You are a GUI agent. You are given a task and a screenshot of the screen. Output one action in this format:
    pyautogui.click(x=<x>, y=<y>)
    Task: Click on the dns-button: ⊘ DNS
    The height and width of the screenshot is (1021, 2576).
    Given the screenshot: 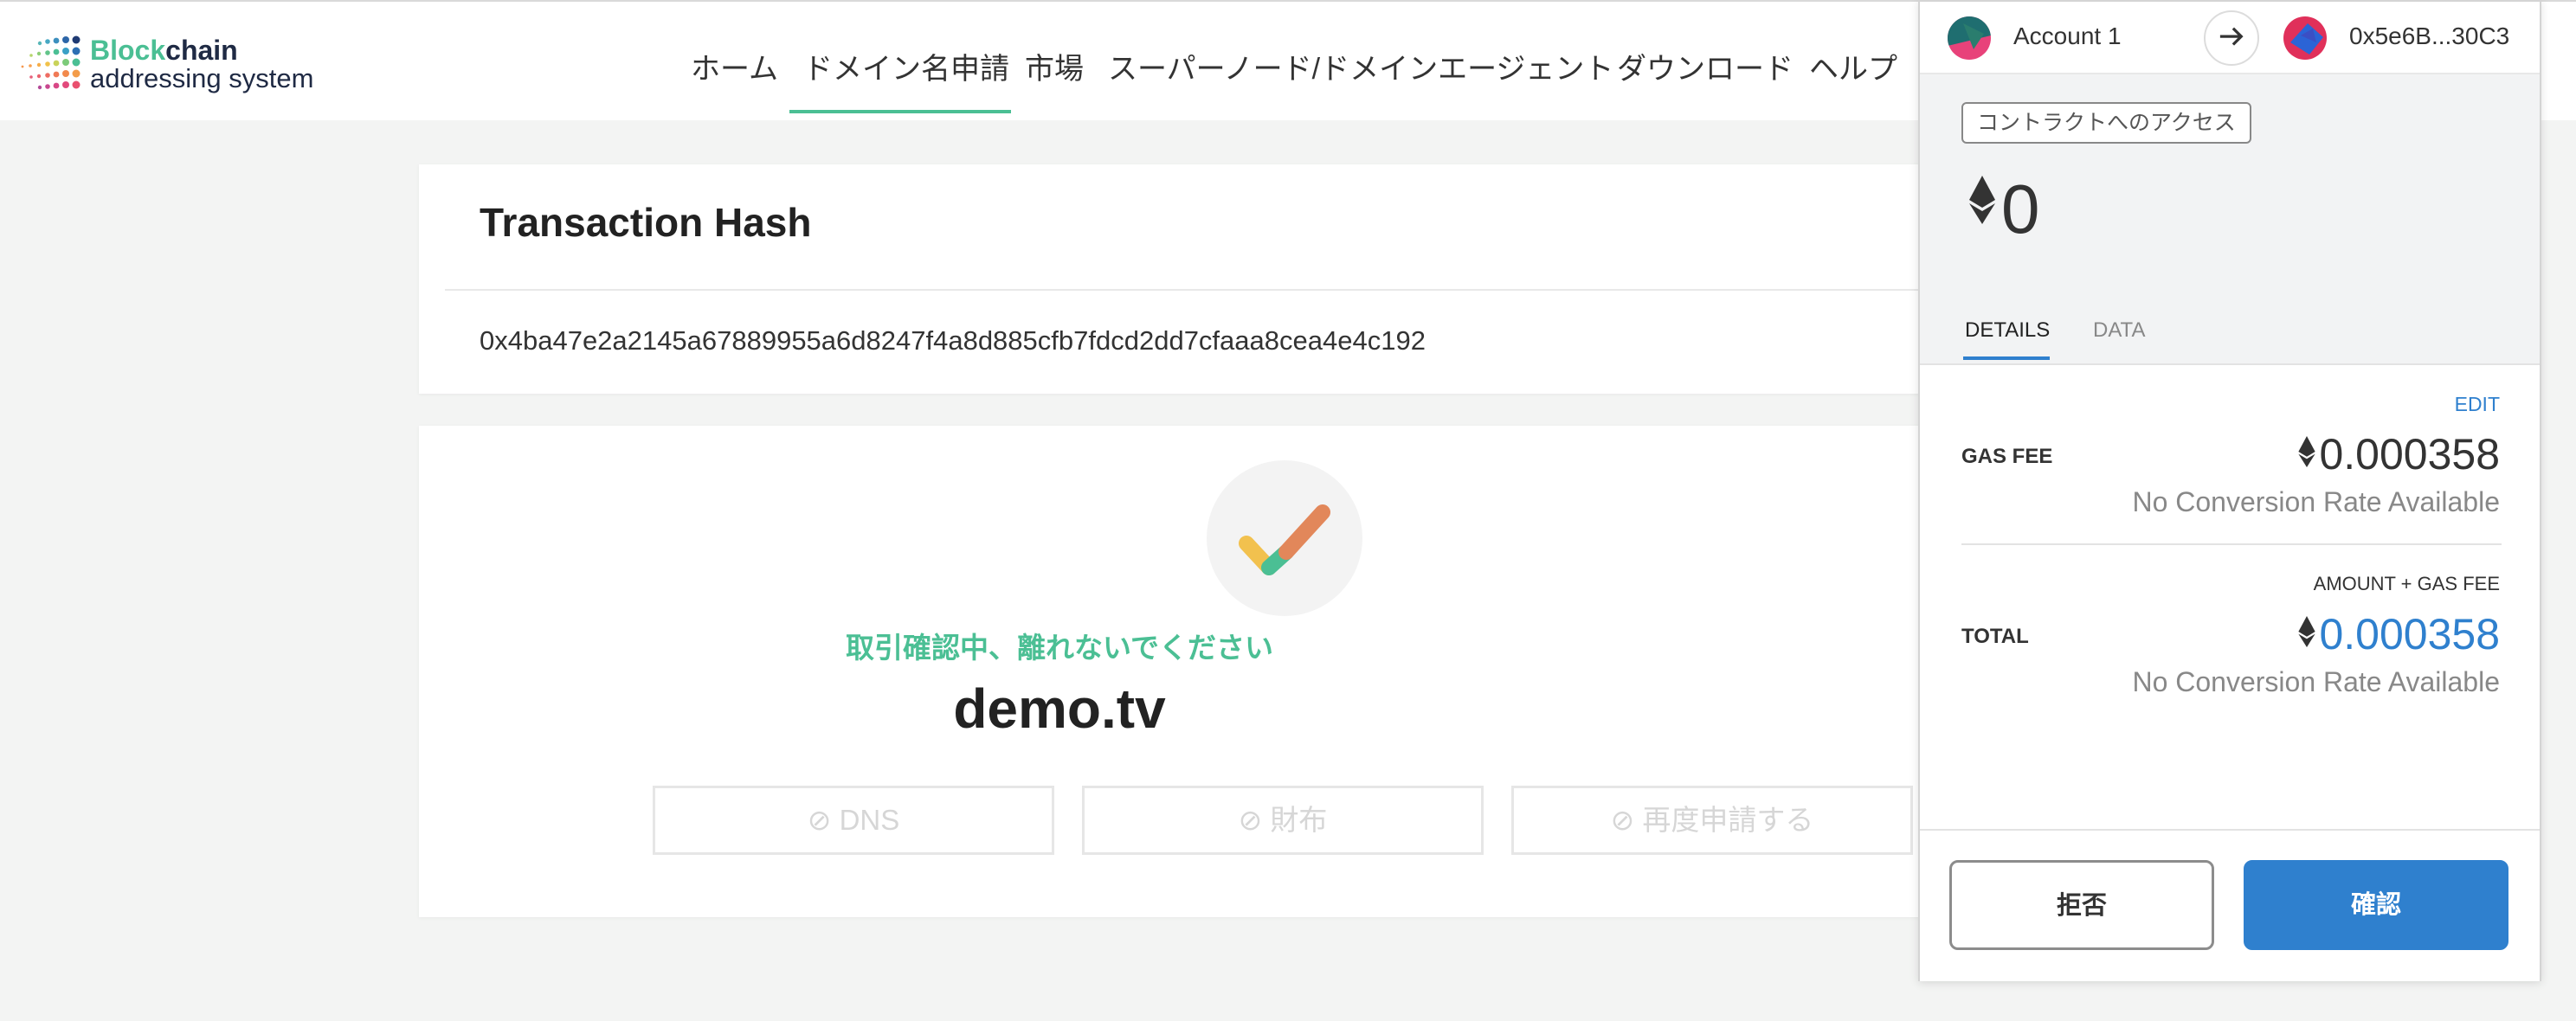 What is the action you would take?
    pyautogui.click(x=853, y=820)
    